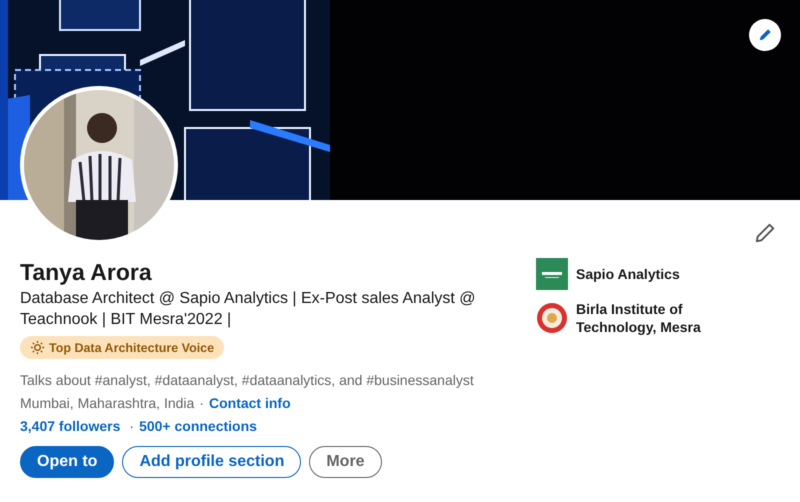 The image size is (800, 502). What do you see at coordinates (107, 403) in the screenshot?
I see `location: Mumbai, Maharashtra, India` at bounding box center [107, 403].